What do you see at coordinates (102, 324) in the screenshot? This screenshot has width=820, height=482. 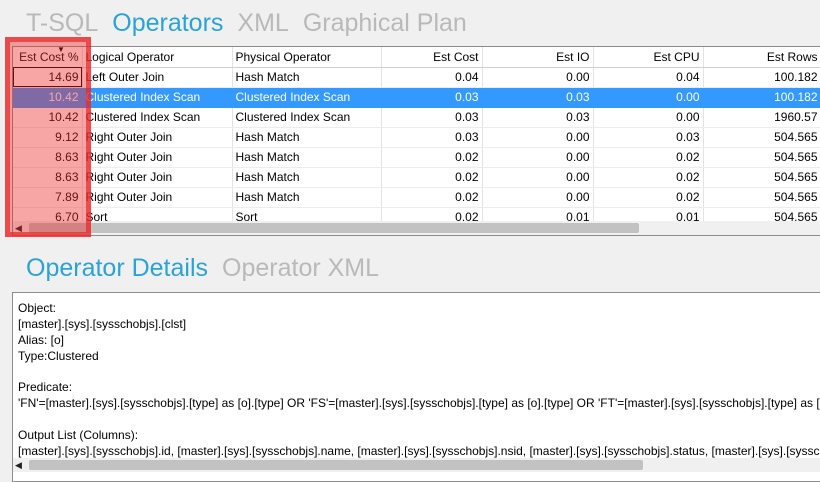 I see `details-object-value: [master].[sys].[sysschobjs].[clst]` at bounding box center [102, 324].